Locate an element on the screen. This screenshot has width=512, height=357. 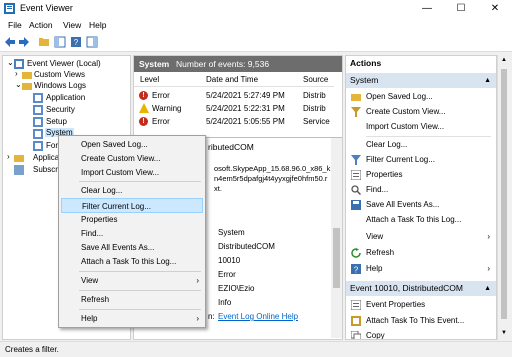
tree-setup: Setup is located at coordinates (56, 121).